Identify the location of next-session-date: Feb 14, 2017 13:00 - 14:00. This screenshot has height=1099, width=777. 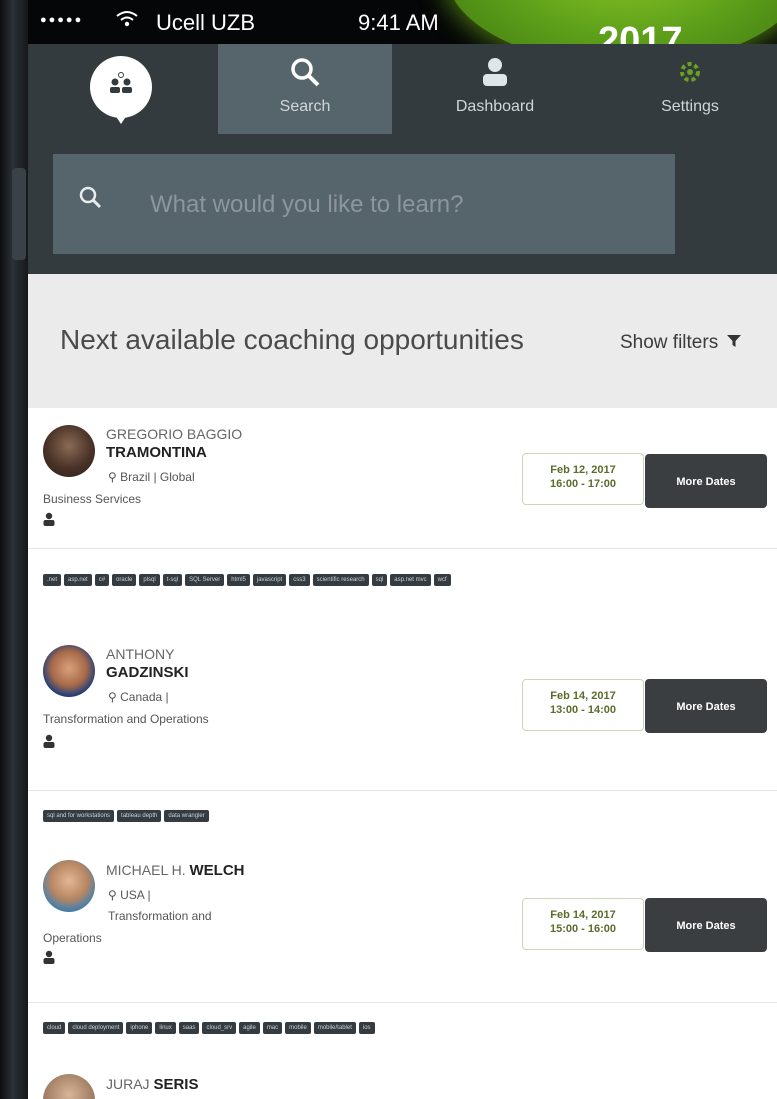
(583, 705).